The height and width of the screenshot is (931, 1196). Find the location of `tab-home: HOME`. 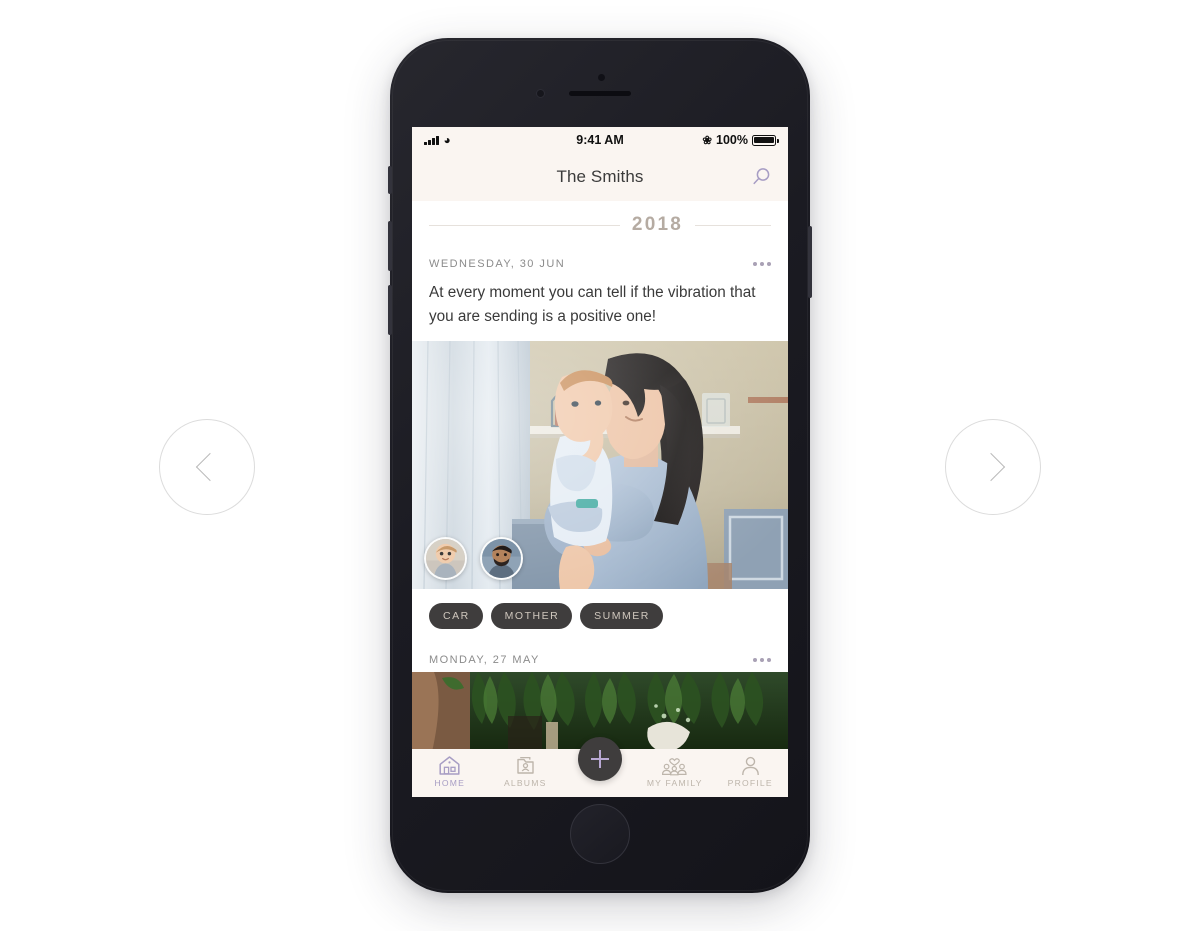

tab-home: HOME is located at coordinates (450, 771).